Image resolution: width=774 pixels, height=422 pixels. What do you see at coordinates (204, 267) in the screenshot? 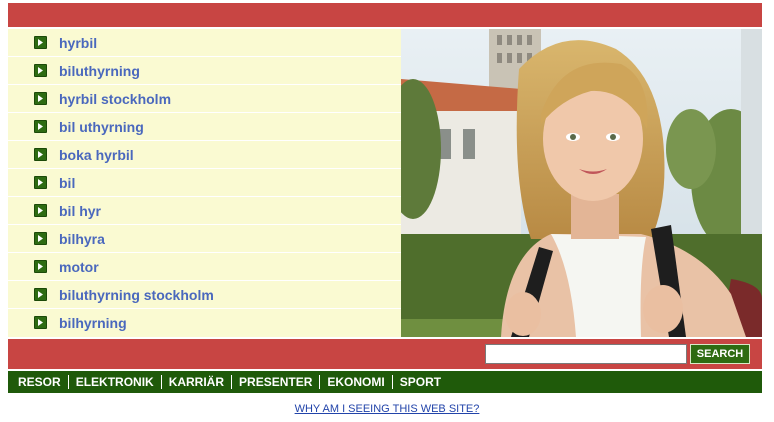
I see `list-item: motor` at bounding box center [204, 267].